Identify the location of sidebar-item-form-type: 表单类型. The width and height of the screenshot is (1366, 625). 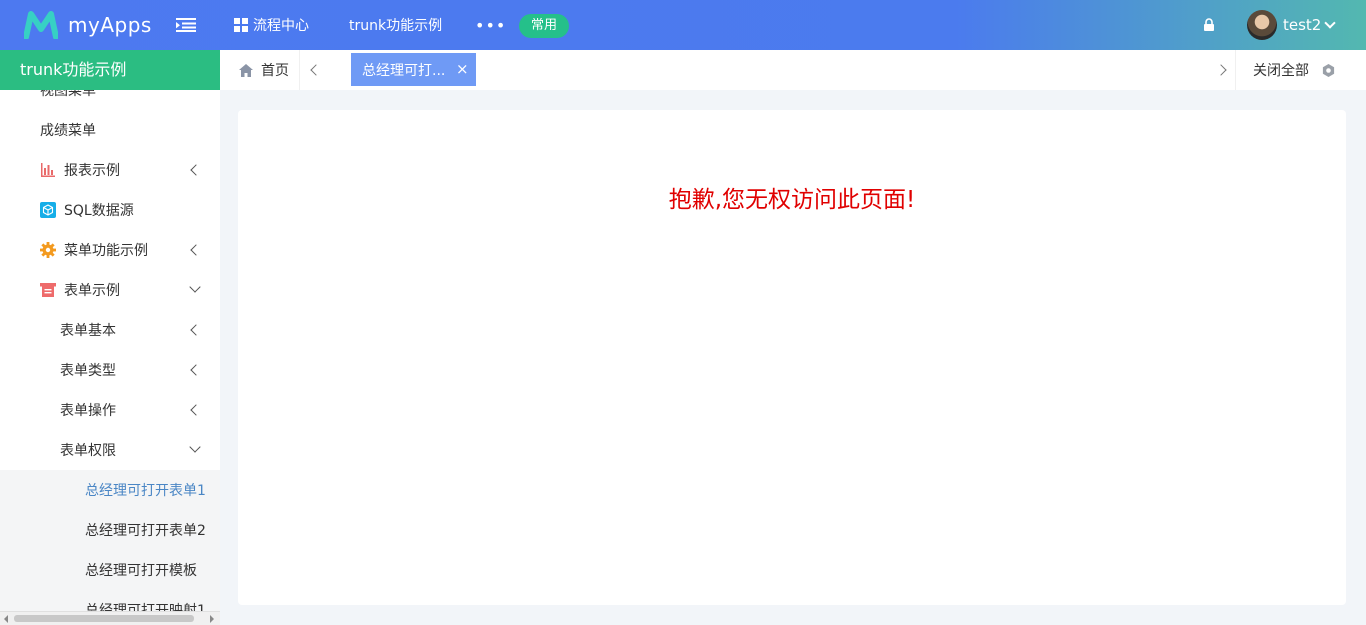
(110, 370).